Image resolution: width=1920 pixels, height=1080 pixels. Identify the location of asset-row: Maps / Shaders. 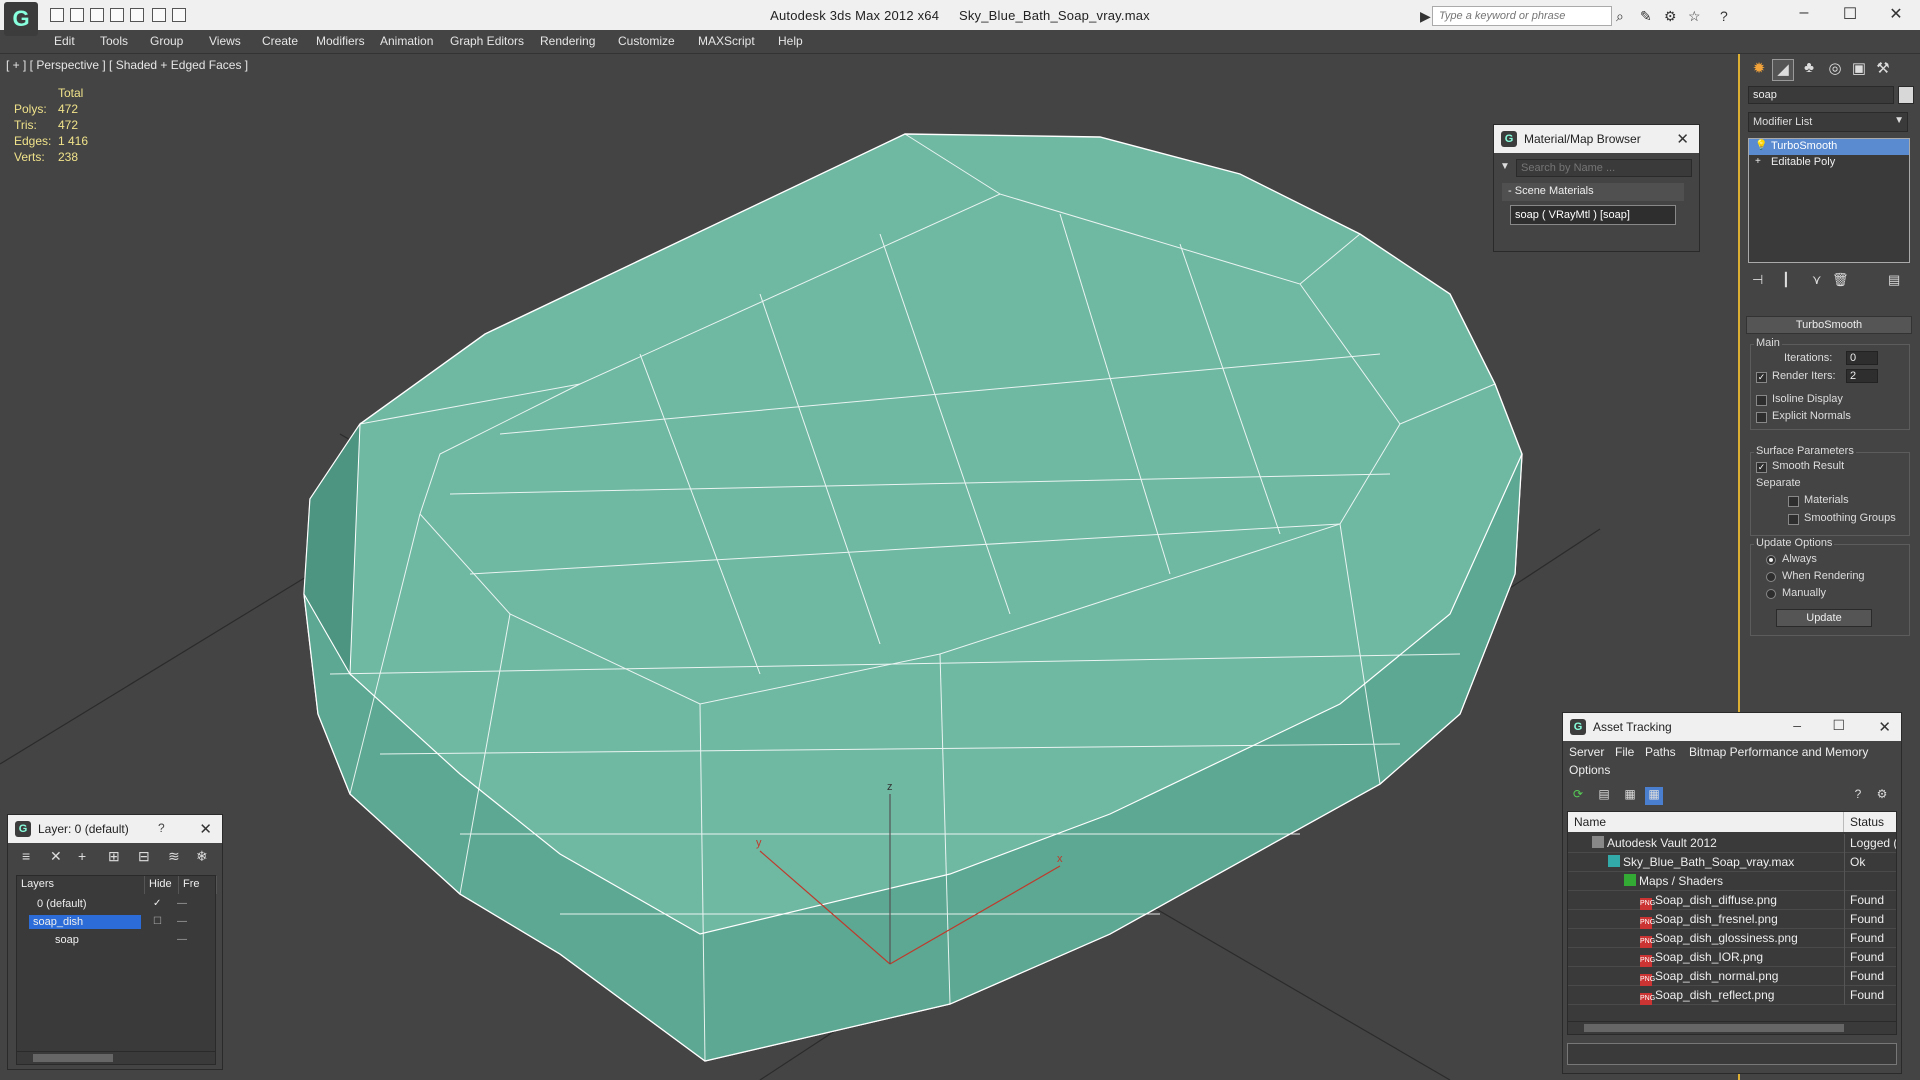
(1732, 881).